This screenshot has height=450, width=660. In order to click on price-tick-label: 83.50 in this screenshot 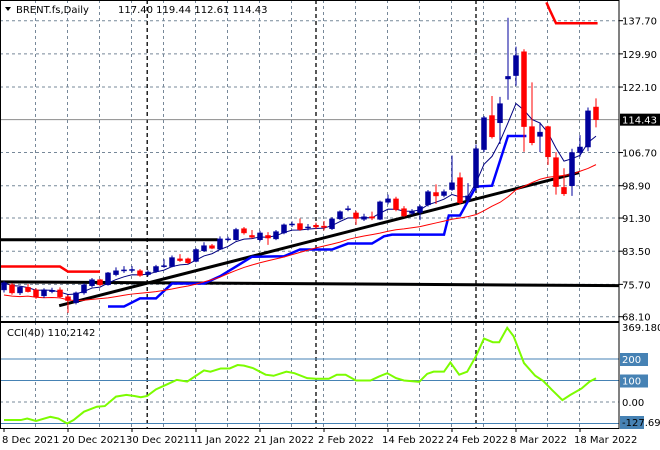, I will do `click(636, 252)`.